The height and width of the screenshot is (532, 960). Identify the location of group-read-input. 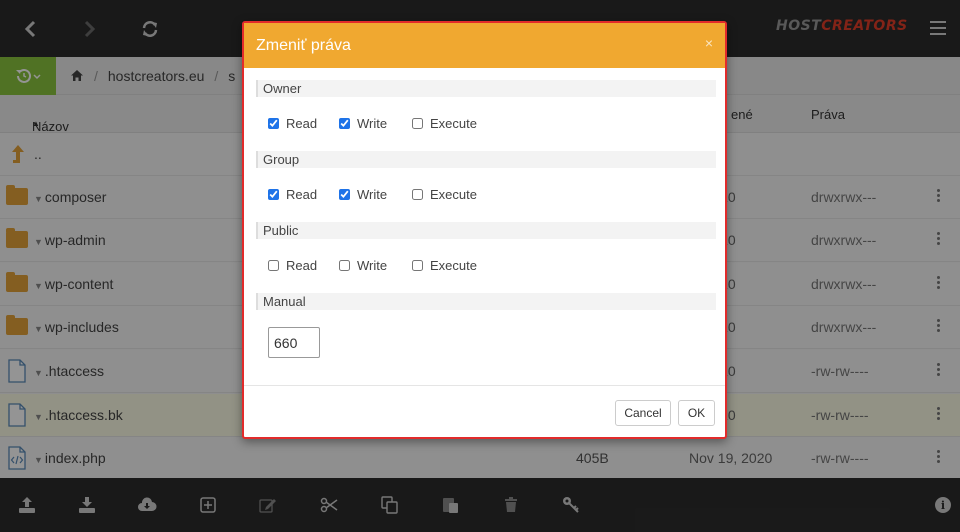
(273, 194).